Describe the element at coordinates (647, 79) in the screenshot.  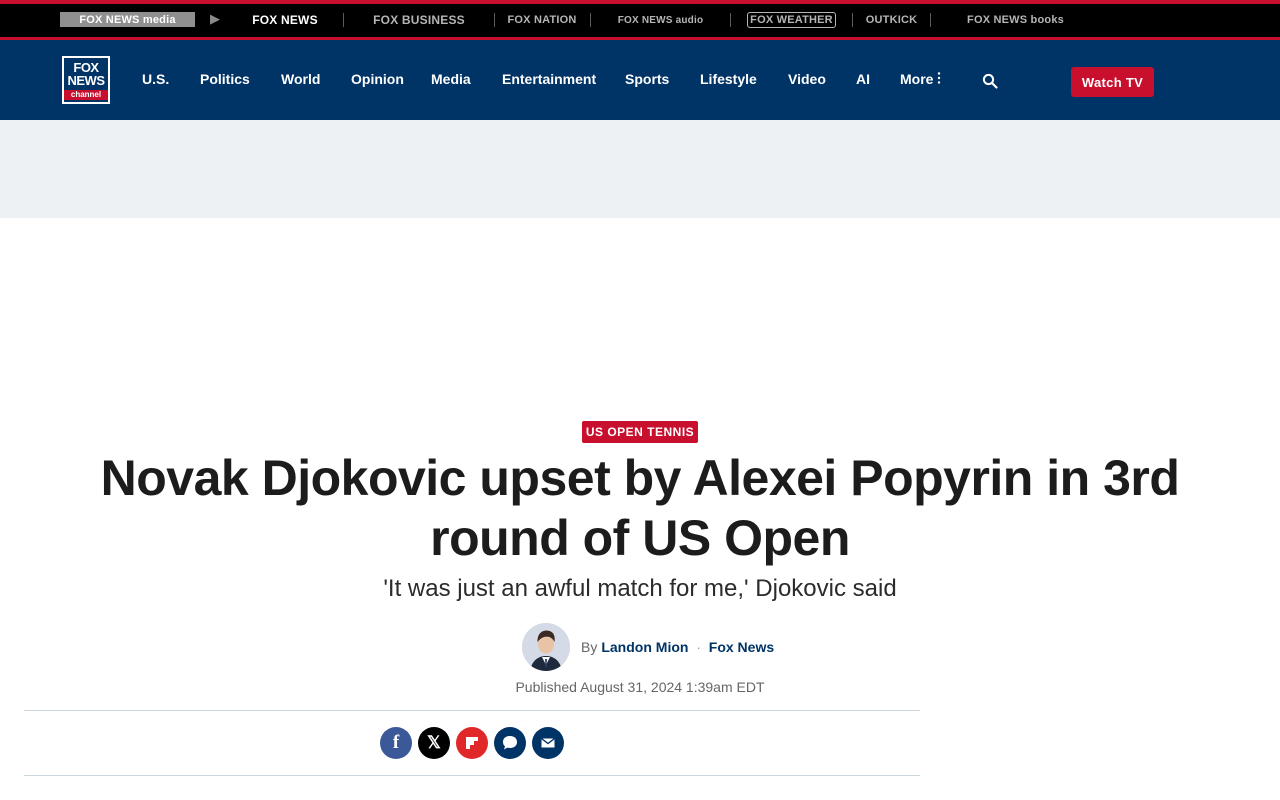
I see `nav-link-sports: Sports` at that location.